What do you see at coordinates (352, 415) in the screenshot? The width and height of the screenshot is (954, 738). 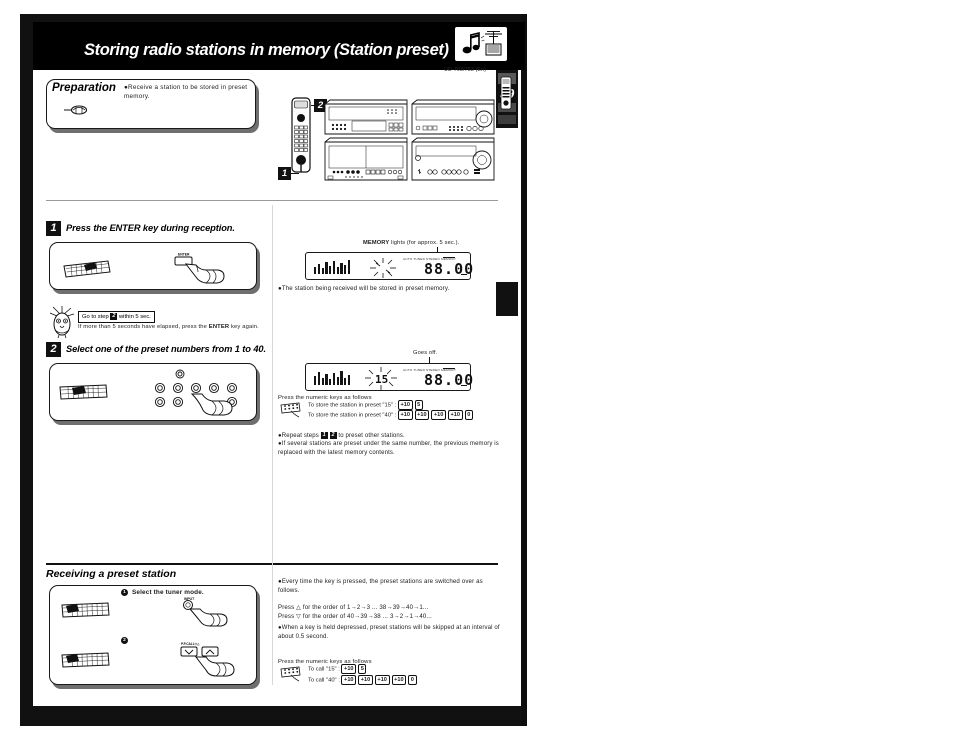 I see `step-2-example-2-text: To store the station in preset "40" :` at bounding box center [352, 415].